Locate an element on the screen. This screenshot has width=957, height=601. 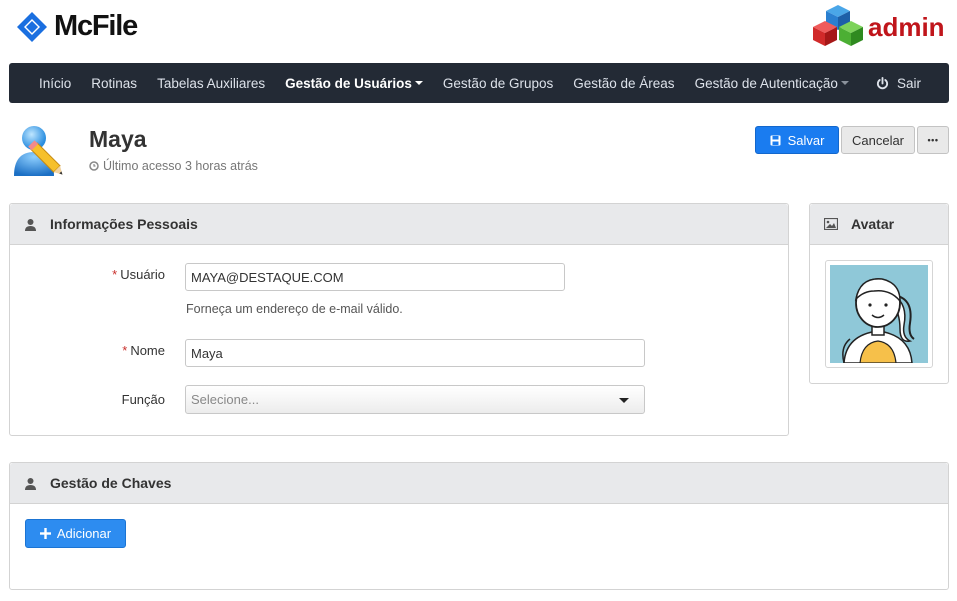
cancel-button: Cancelar is located at coordinates (878, 140).